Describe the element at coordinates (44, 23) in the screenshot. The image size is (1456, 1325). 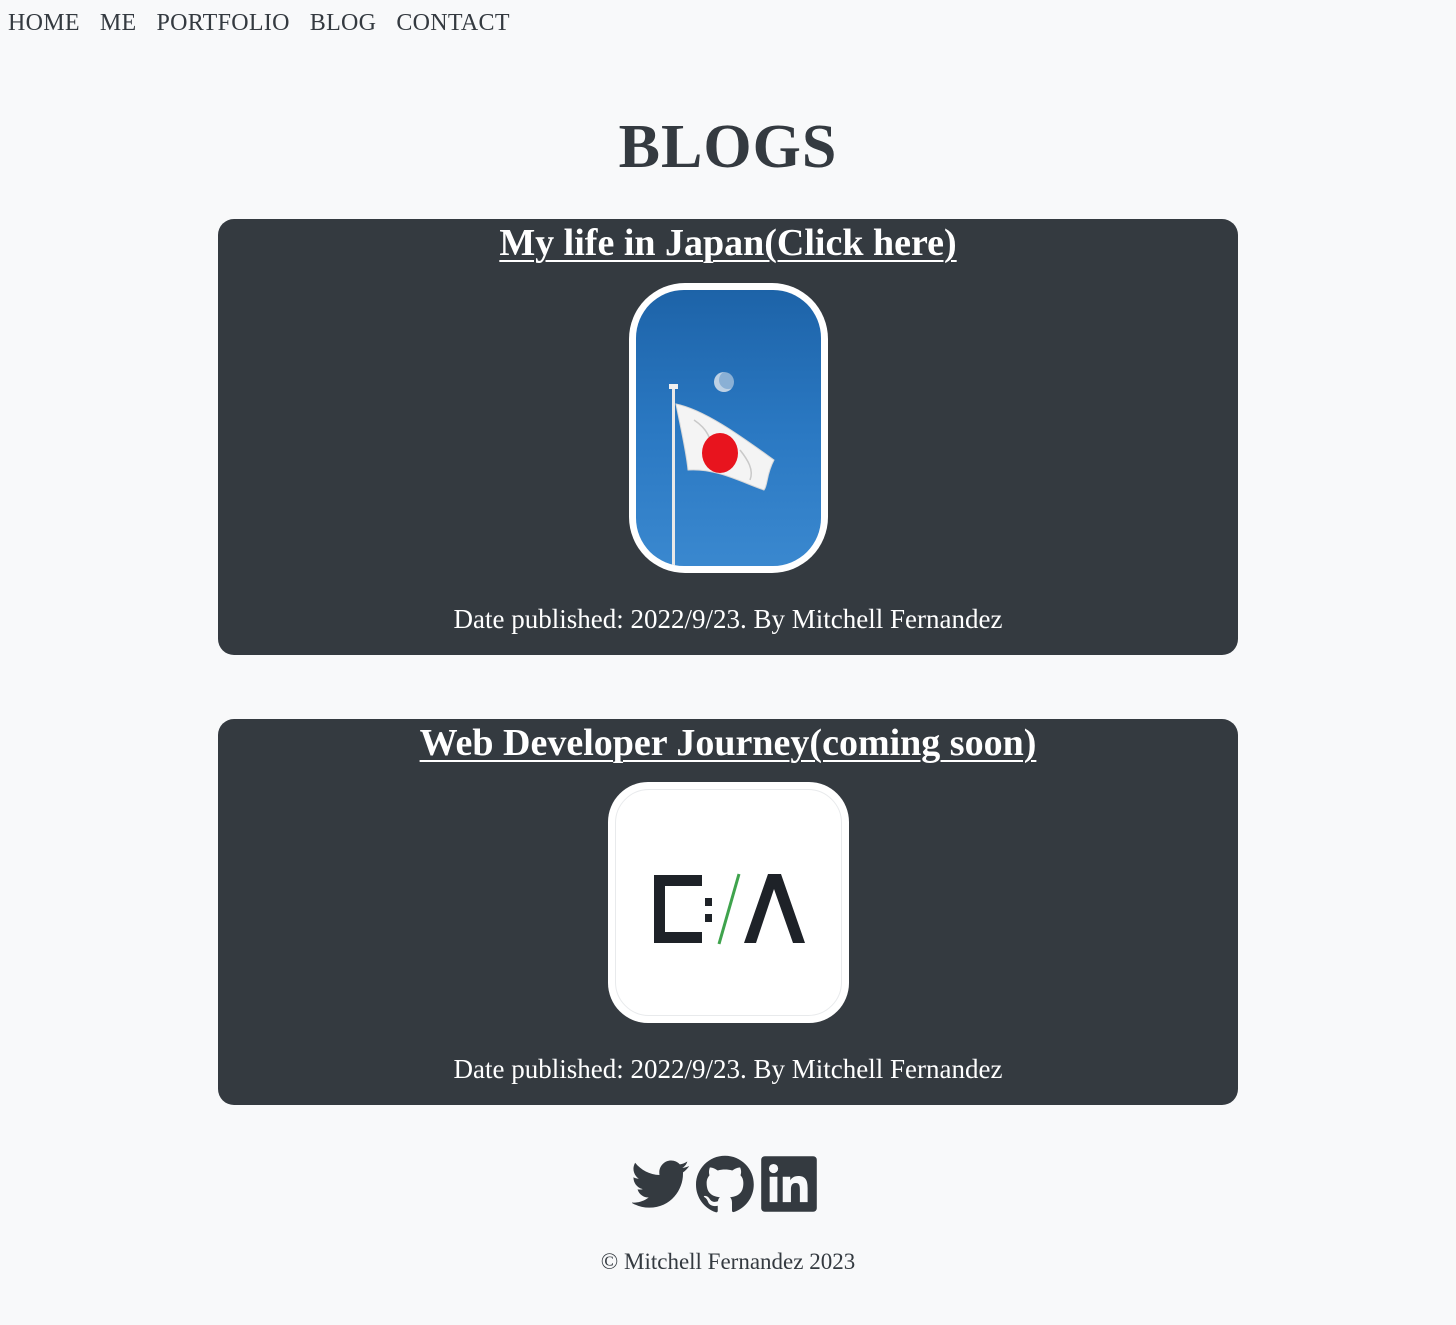
I see `nav-home-link: HOME` at that location.